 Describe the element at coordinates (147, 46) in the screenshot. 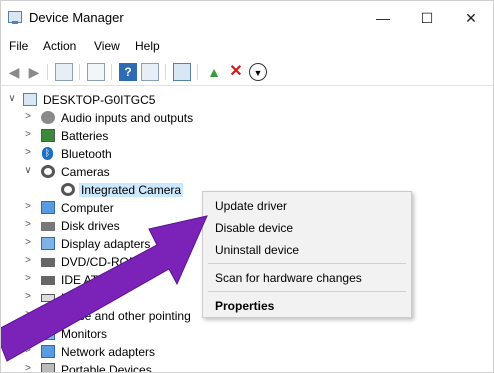

I see `menu-help: Help` at that location.